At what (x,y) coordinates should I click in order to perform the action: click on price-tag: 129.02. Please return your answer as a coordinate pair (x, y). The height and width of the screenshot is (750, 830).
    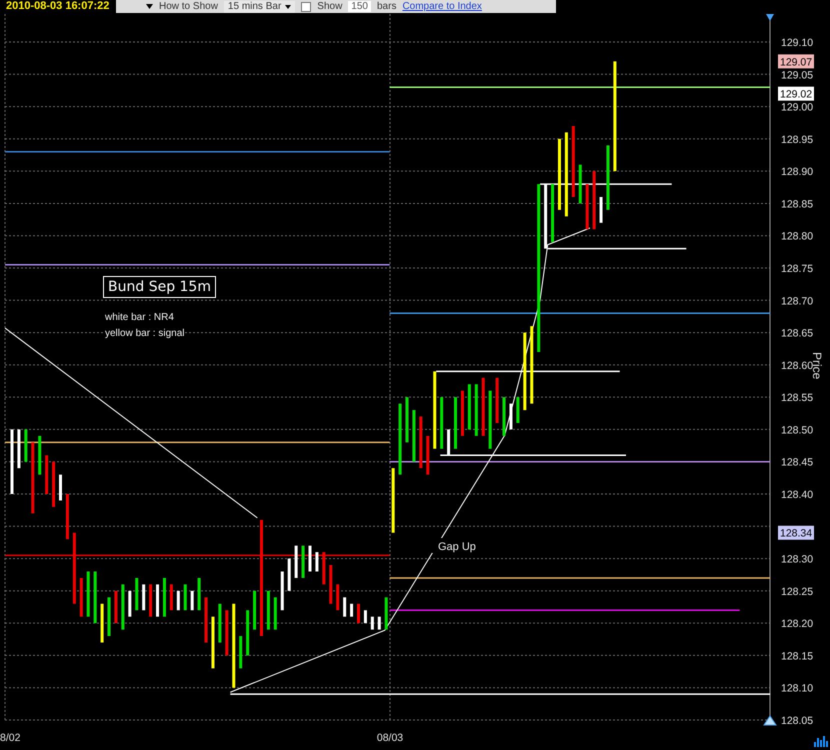
    Looking at the image, I should click on (796, 93).